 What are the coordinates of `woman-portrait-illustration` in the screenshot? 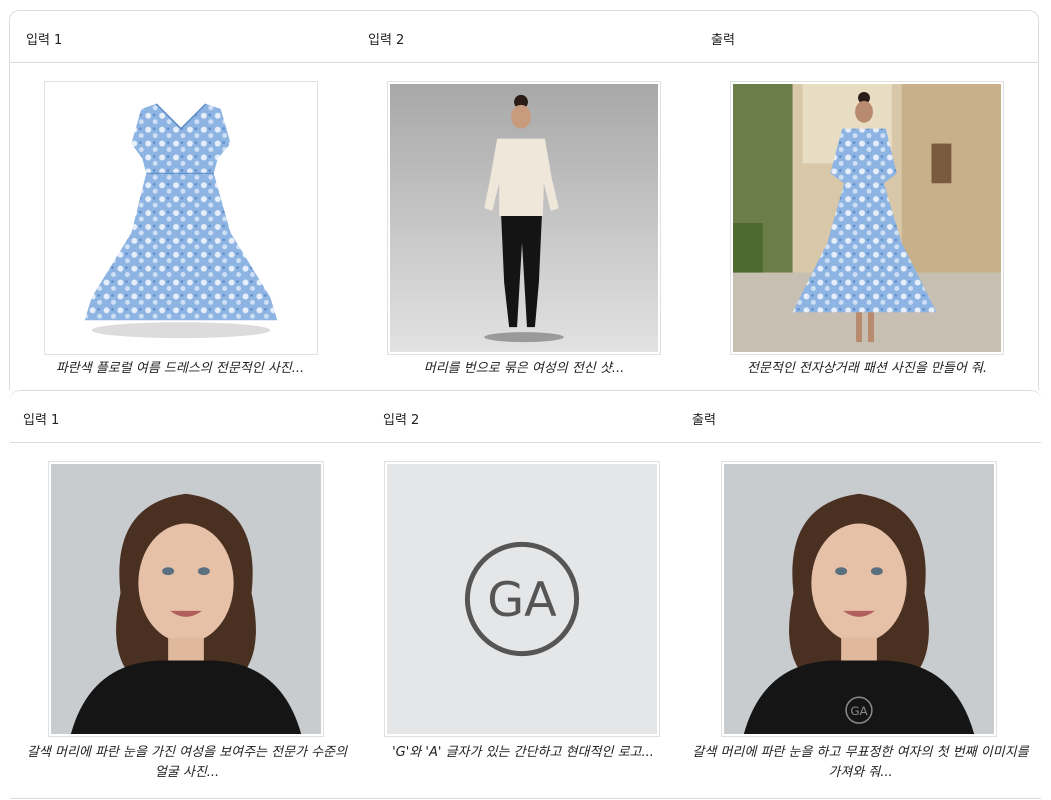 It's located at (186, 599).